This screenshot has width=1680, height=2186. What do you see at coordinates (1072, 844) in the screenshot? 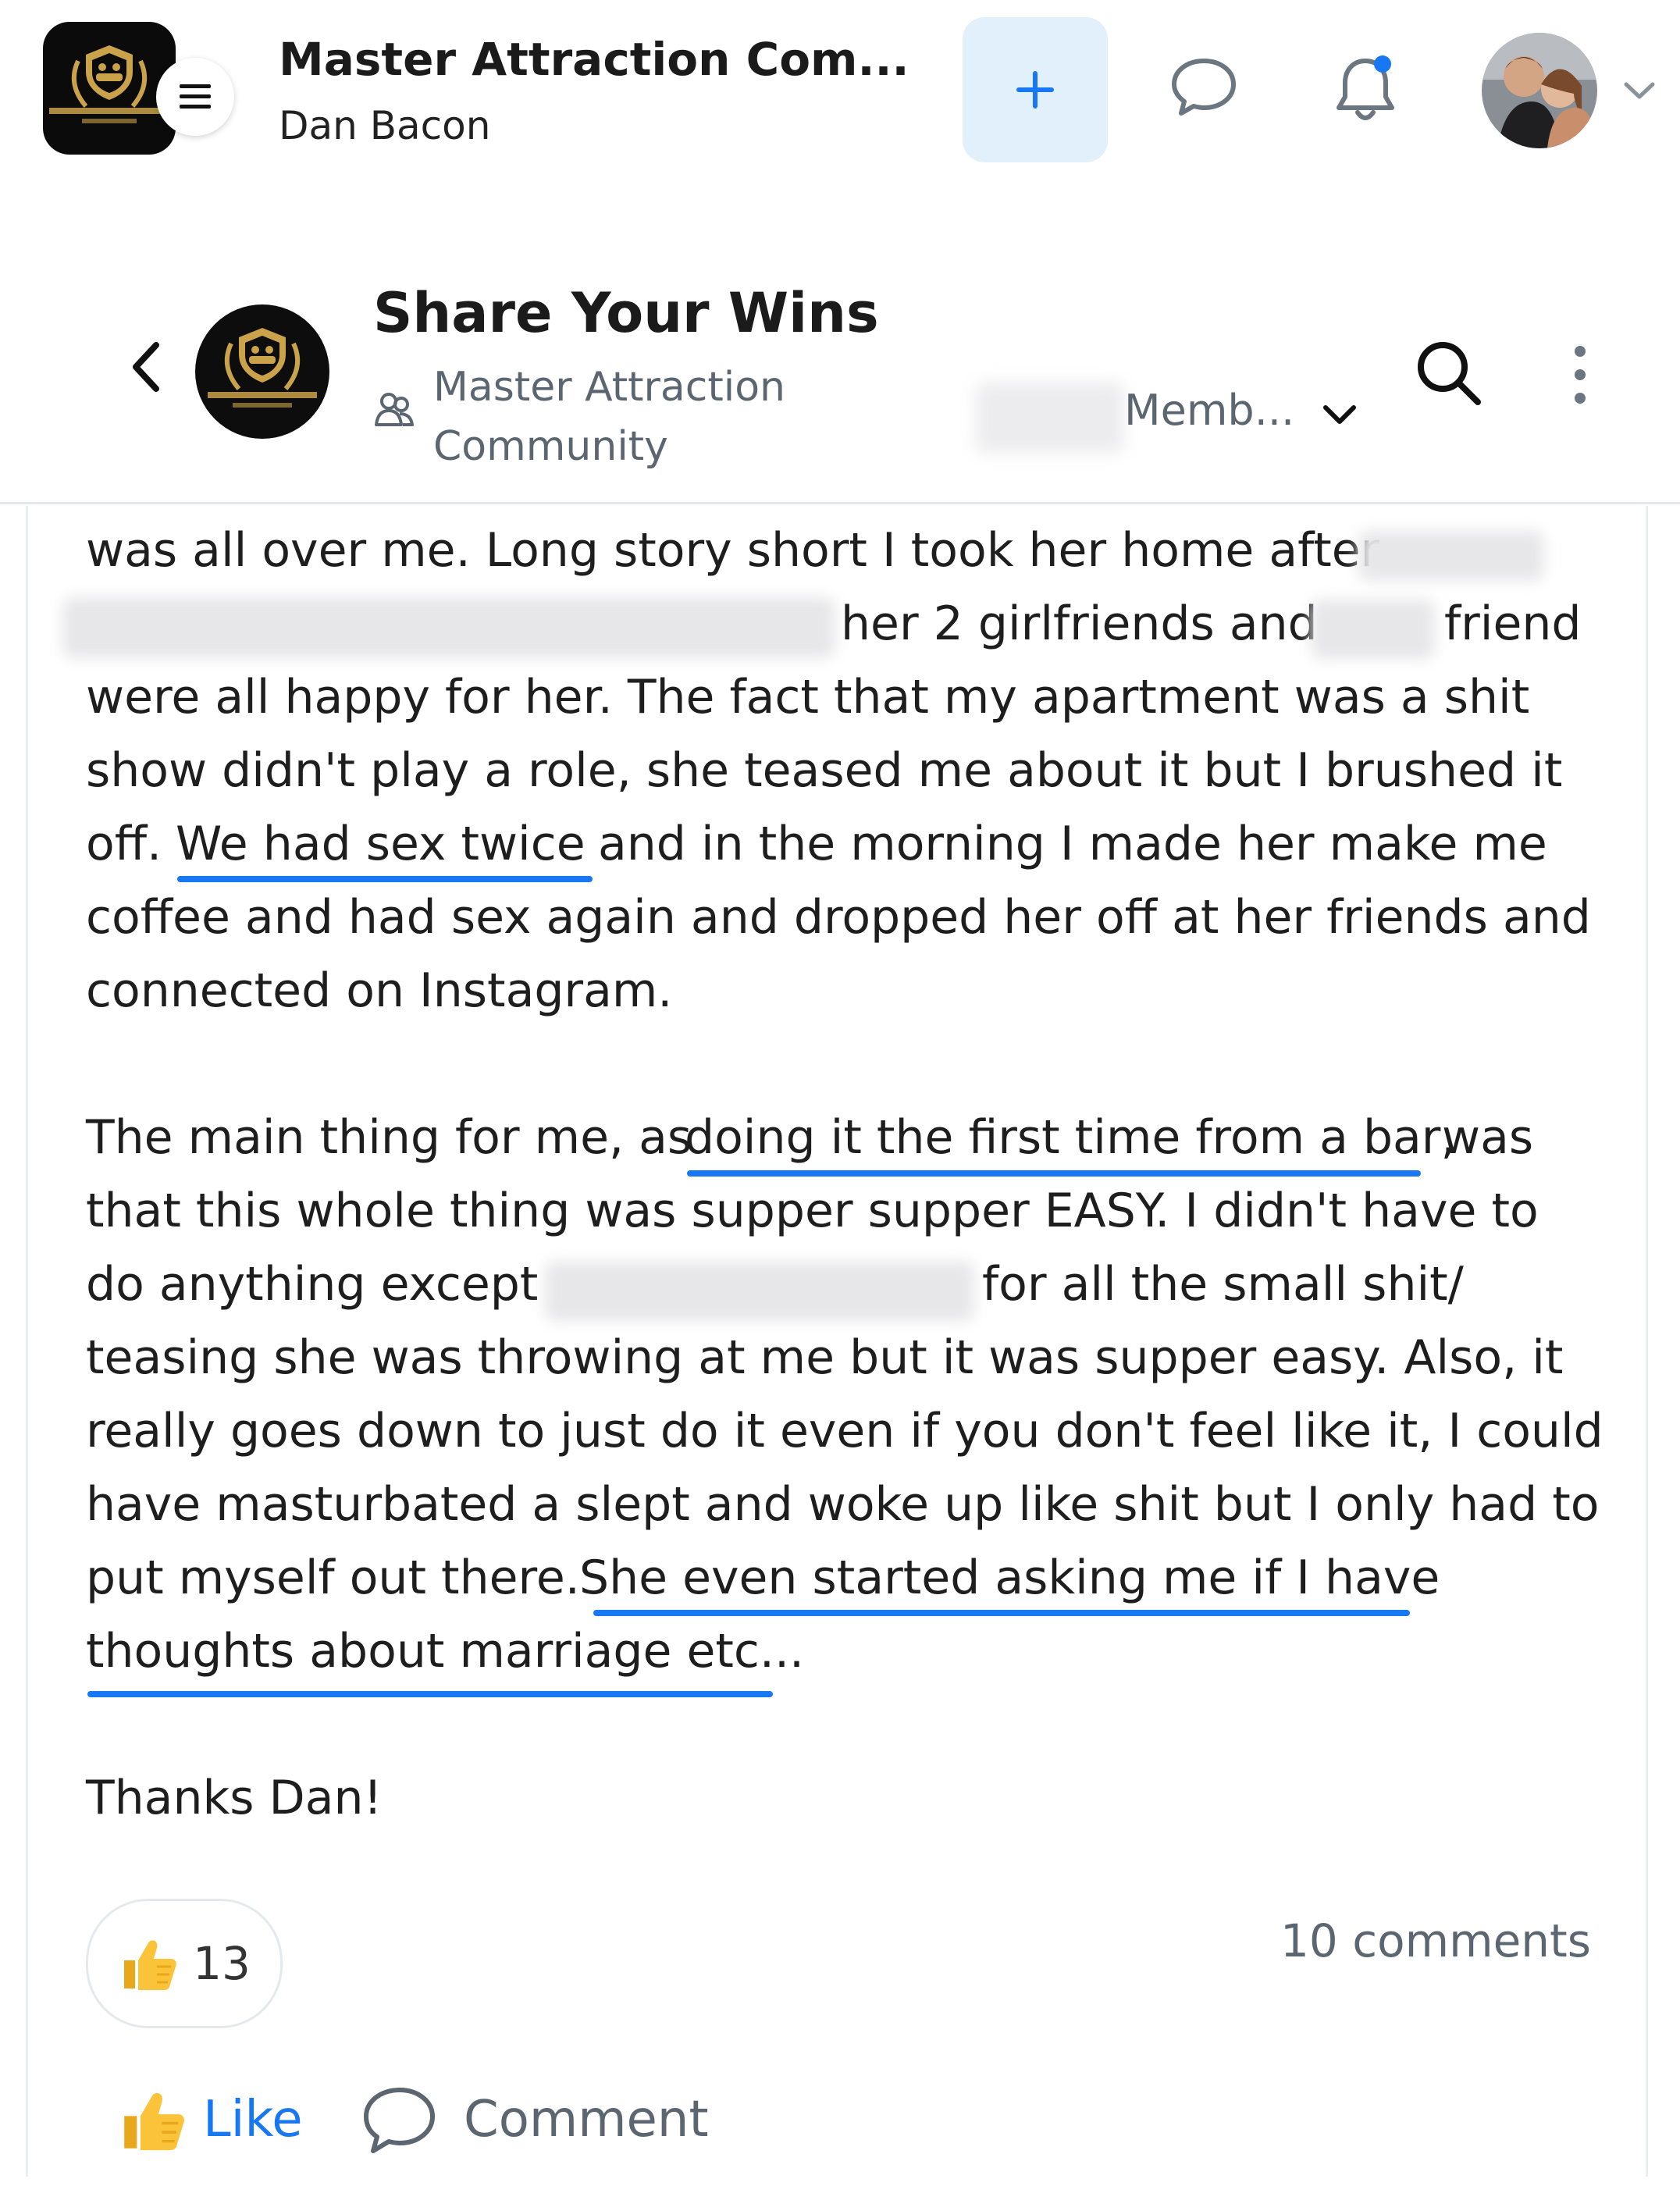
I see `post-text-line: and in the morning I made her make me` at bounding box center [1072, 844].